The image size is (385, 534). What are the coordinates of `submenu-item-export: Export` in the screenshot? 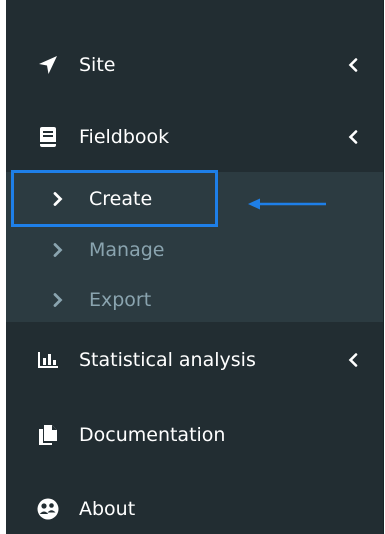 It's located at (194, 300).